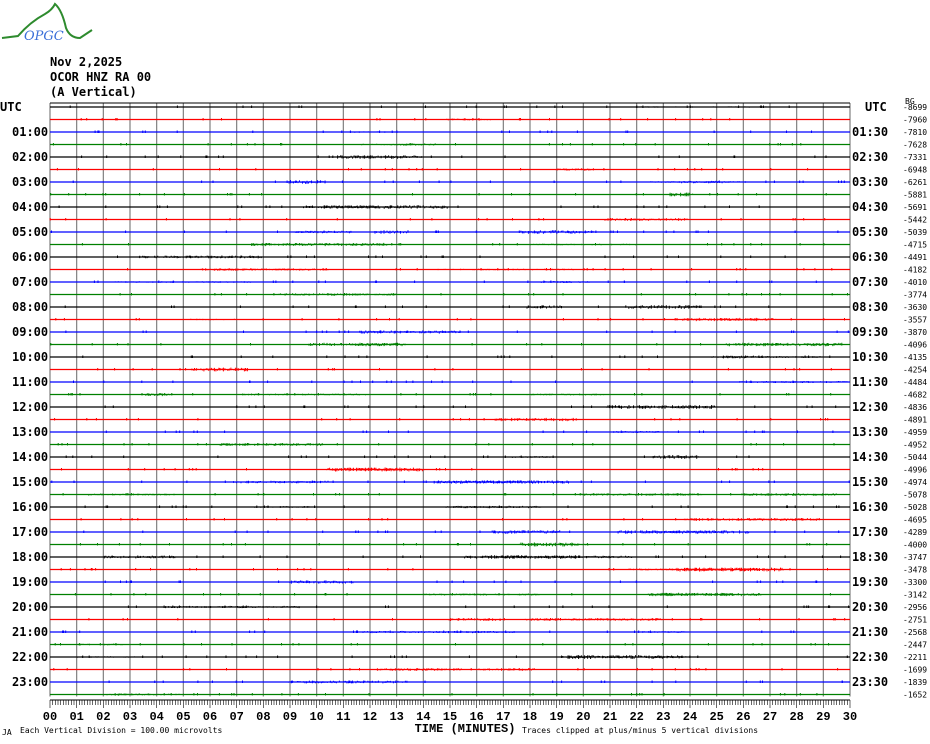 Image resolution: width=930 pixels, height=744 pixels. Describe the element at coordinates (343, 717) in the screenshot. I see `x-tick-label: 11` at that location.